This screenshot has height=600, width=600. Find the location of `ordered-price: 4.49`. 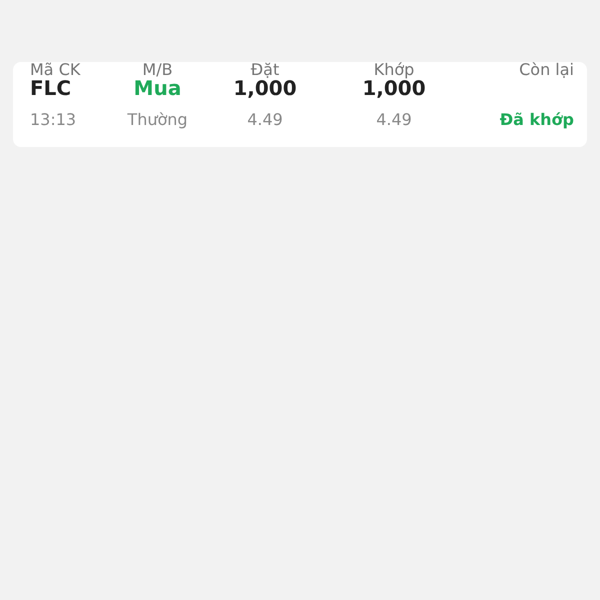

ordered-price: 4.49 is located at coordinates (265, 119).